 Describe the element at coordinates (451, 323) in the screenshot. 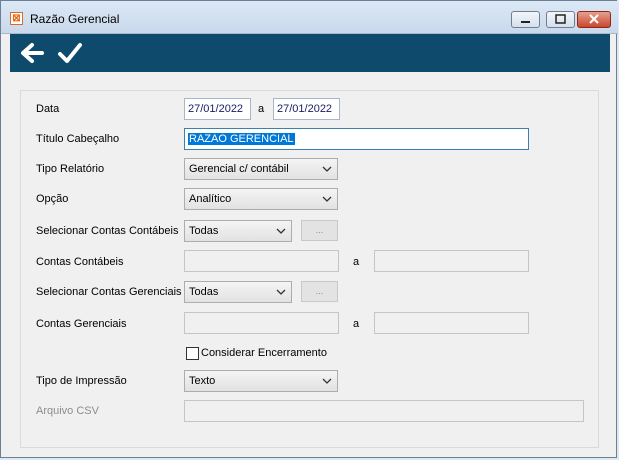

I see `management-accounts-to-field` at that location.